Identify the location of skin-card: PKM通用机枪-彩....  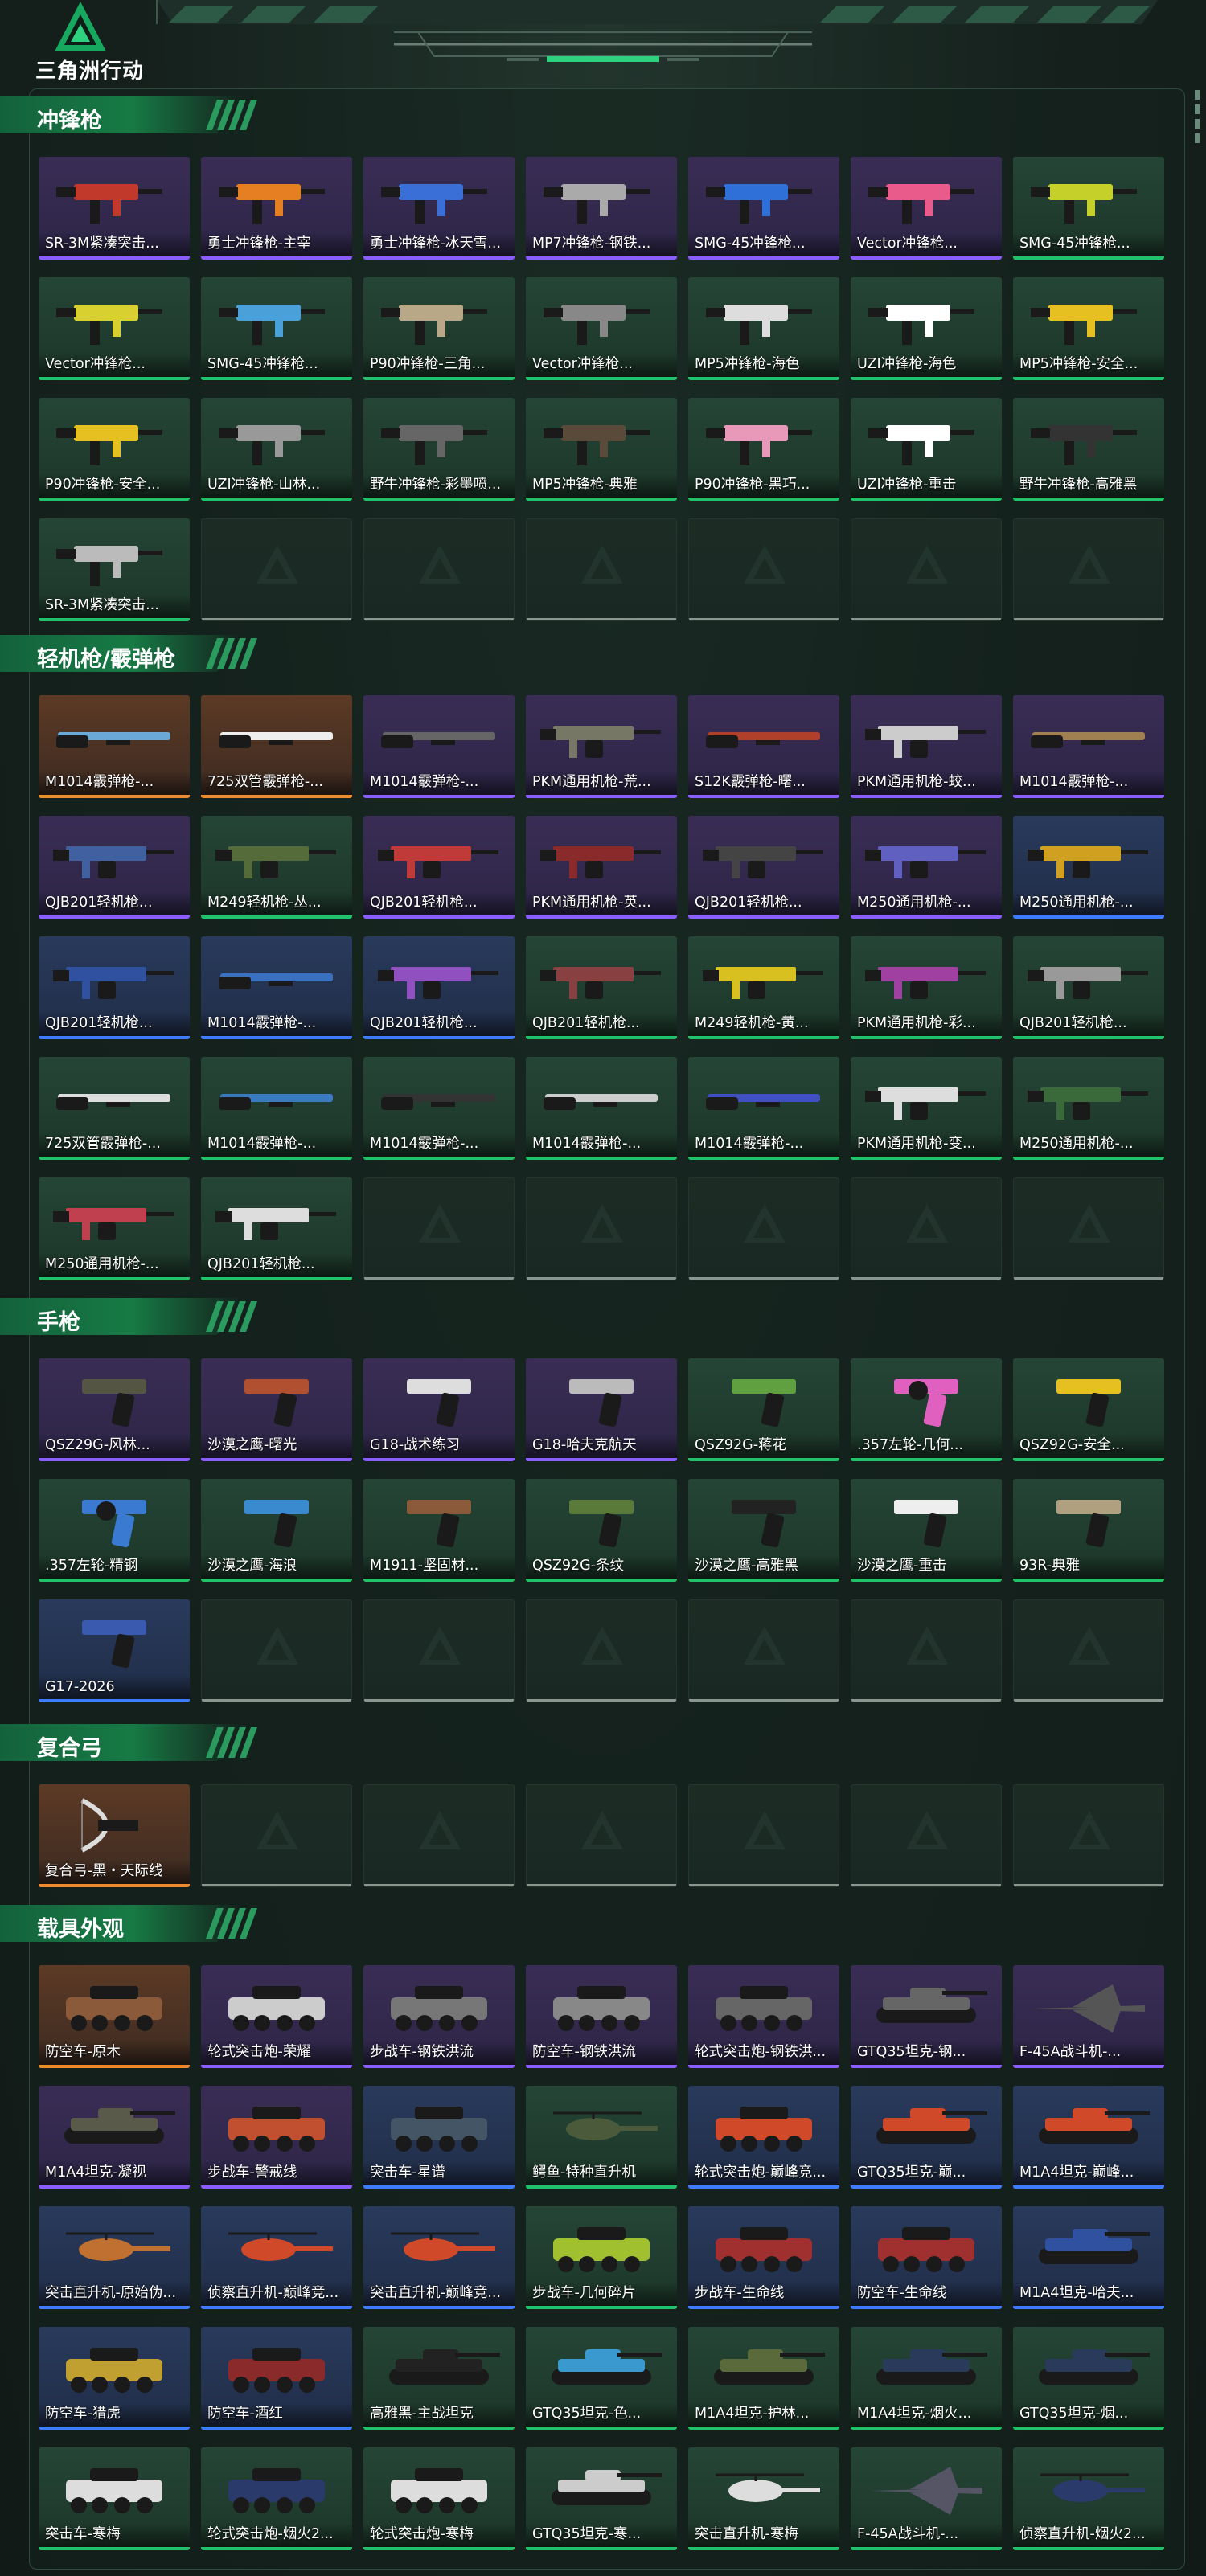
(926, 987).